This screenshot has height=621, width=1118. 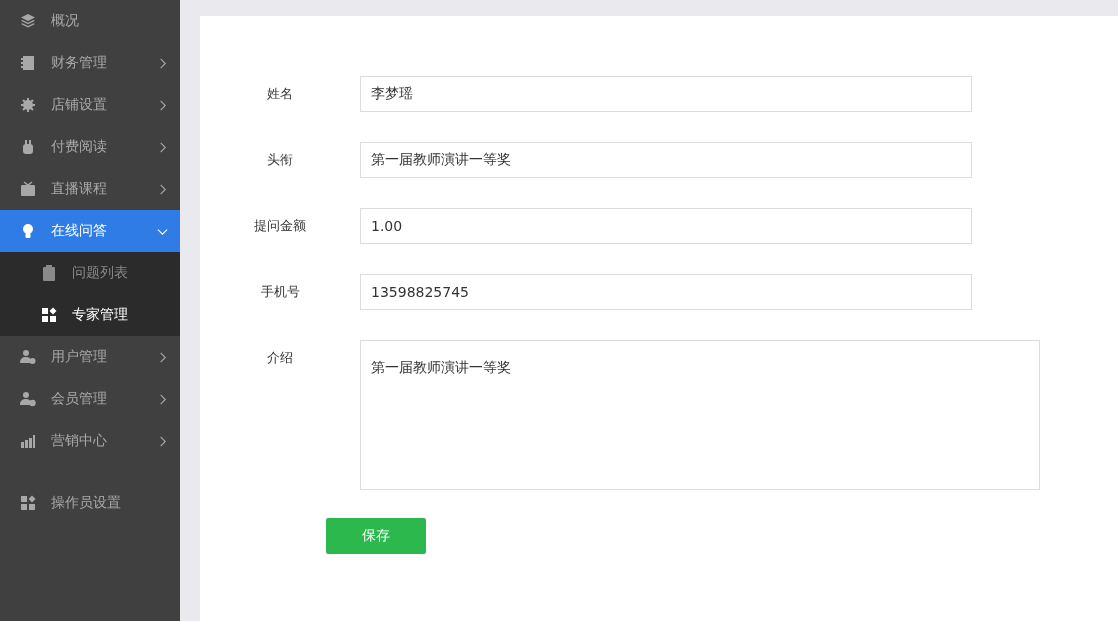 What do you see at coordinates (700, 415) in the screenshot?
I see `textarea-field: 第一届教师演讲一等奖` at bounding box center [700, 415].